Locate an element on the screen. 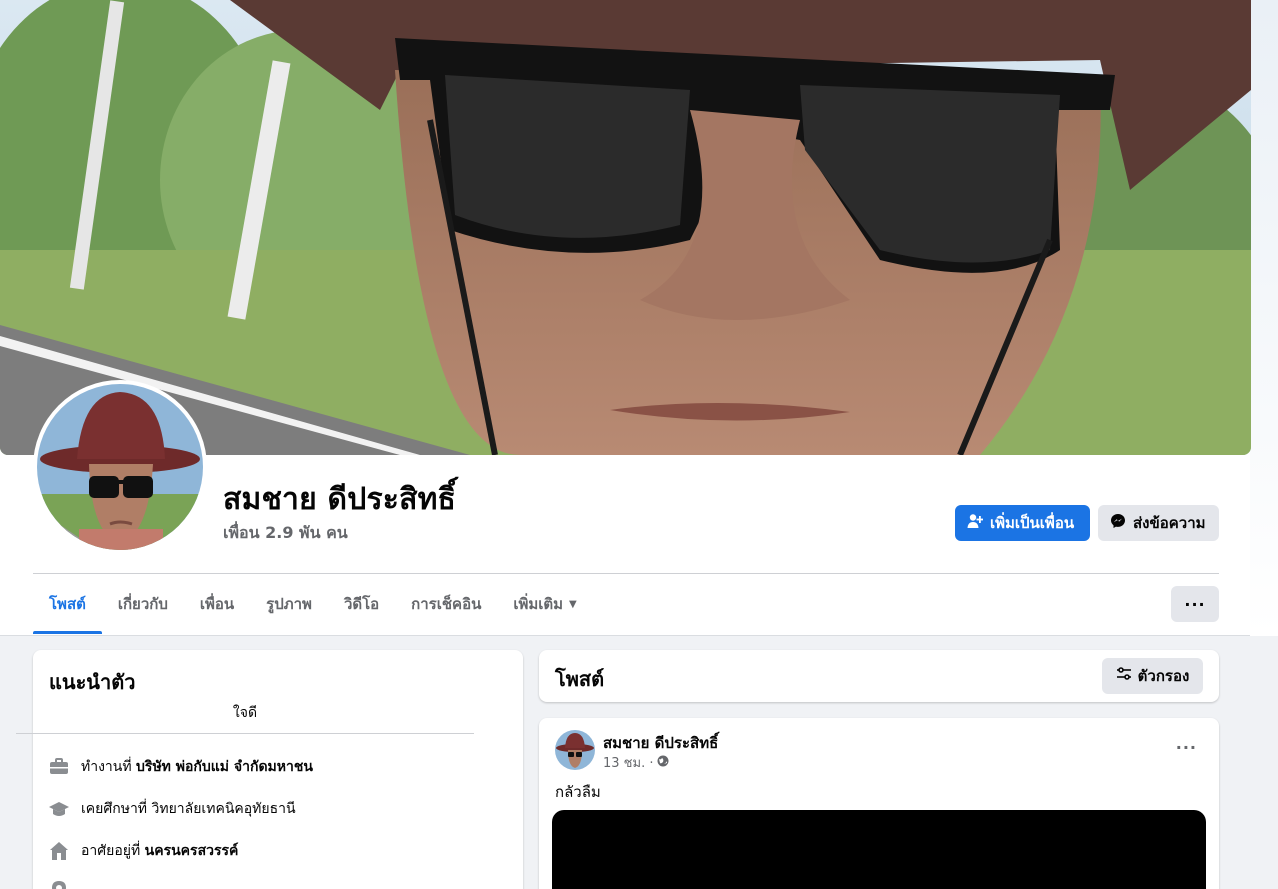 This screenshot has width=1278, height=889. add-friend-label: เพิ่มเป็นเพื่อน is located at coordinates (1032, 523).